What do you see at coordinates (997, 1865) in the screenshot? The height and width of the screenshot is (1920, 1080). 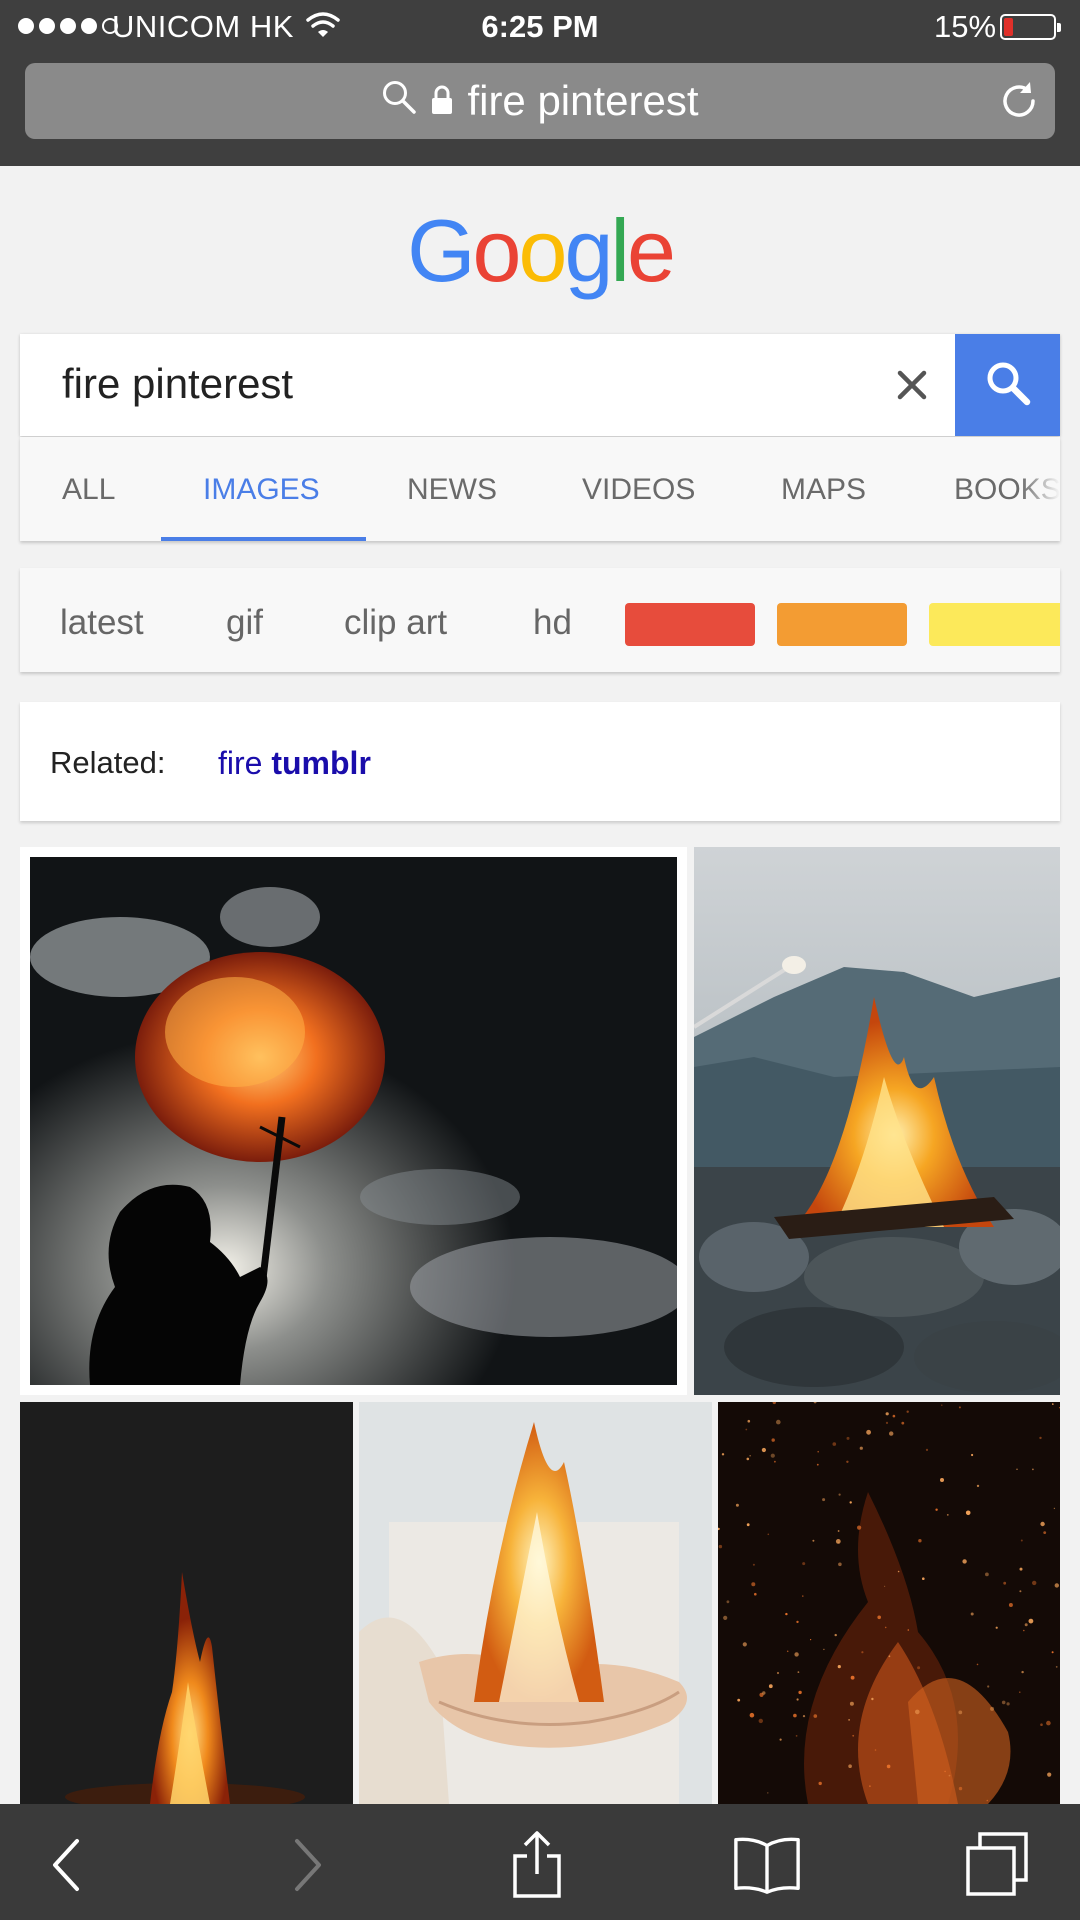 I see `tabs-icon` at bounding box center [997, 1865].